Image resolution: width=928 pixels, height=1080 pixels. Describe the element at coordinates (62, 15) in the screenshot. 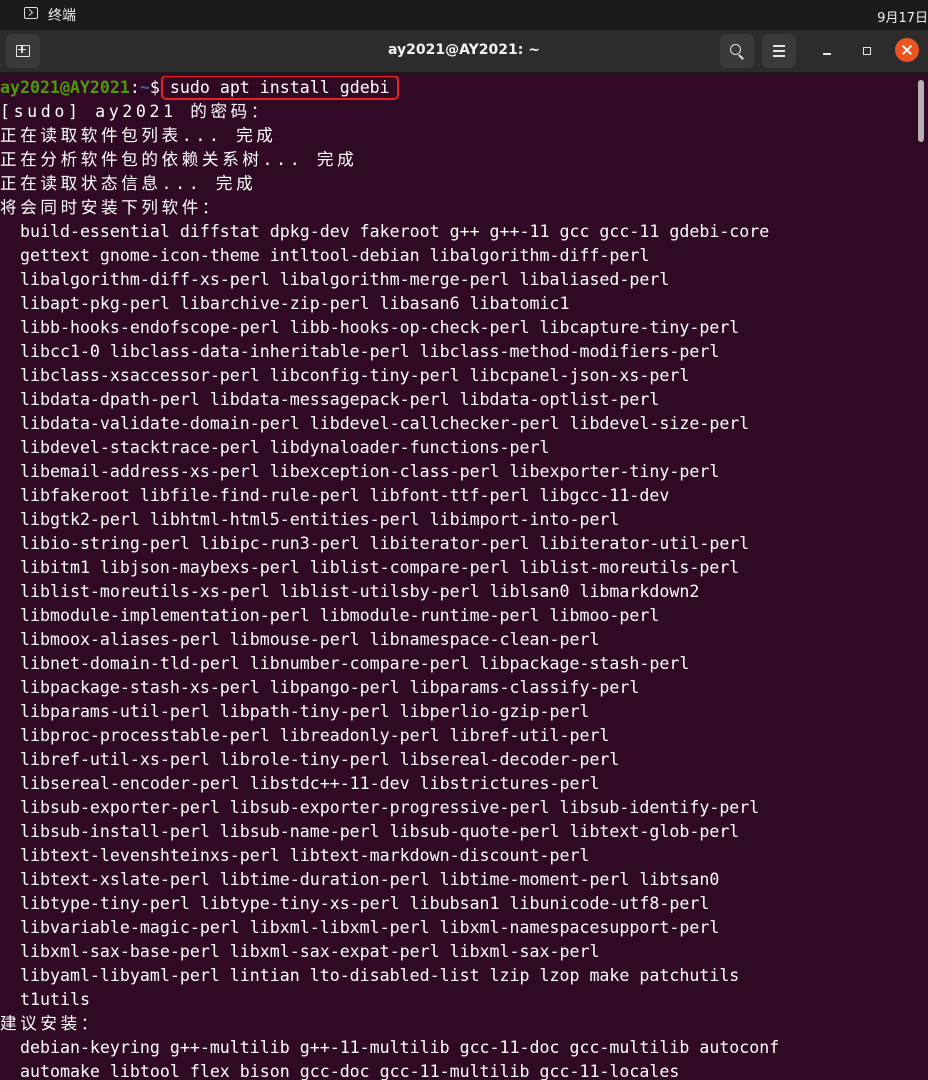

I see `app-name: 终端` at that location.